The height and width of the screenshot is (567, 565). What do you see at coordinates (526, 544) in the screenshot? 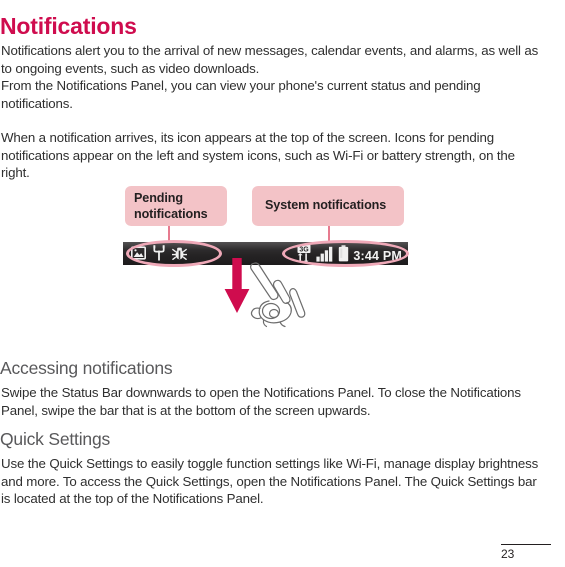
I see `footer-divider` at bounding box center [526, 544].